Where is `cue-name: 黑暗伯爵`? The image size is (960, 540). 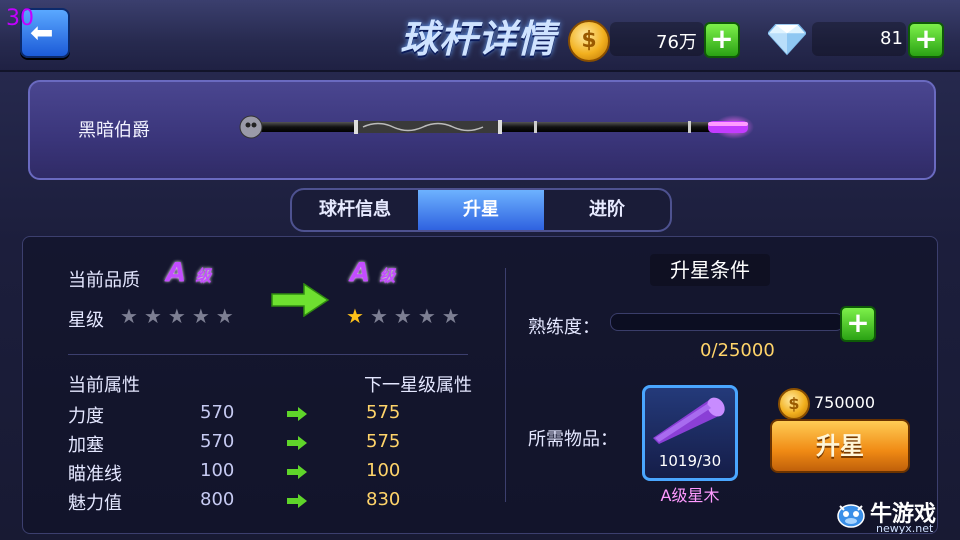
cue-name: 黑暗伯爵 is located at coordinates (114, 130).